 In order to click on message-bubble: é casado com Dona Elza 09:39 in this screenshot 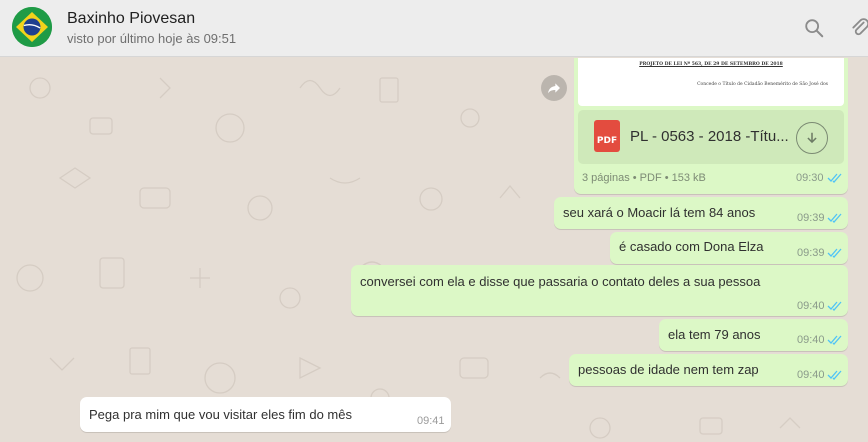, I will do `click(729, 248)`.